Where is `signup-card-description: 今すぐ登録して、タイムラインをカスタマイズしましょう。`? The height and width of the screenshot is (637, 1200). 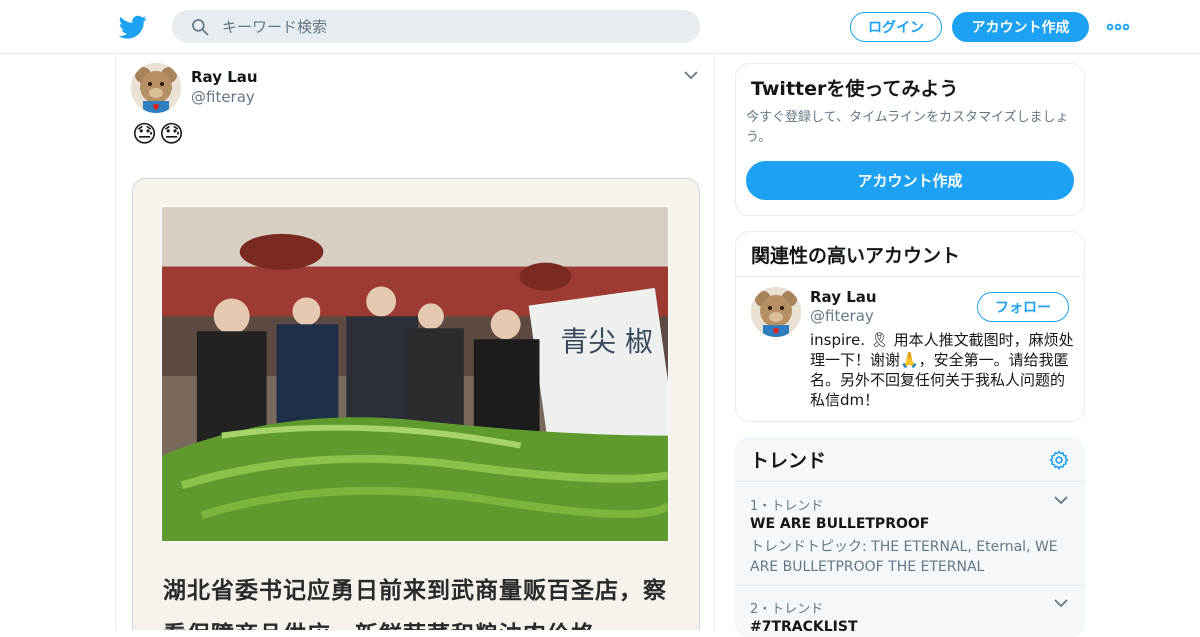 signup-card-description: 今すぐ登録して、タイムラインをカスタマイズしましょう。 is located at coordinates (907, 127).